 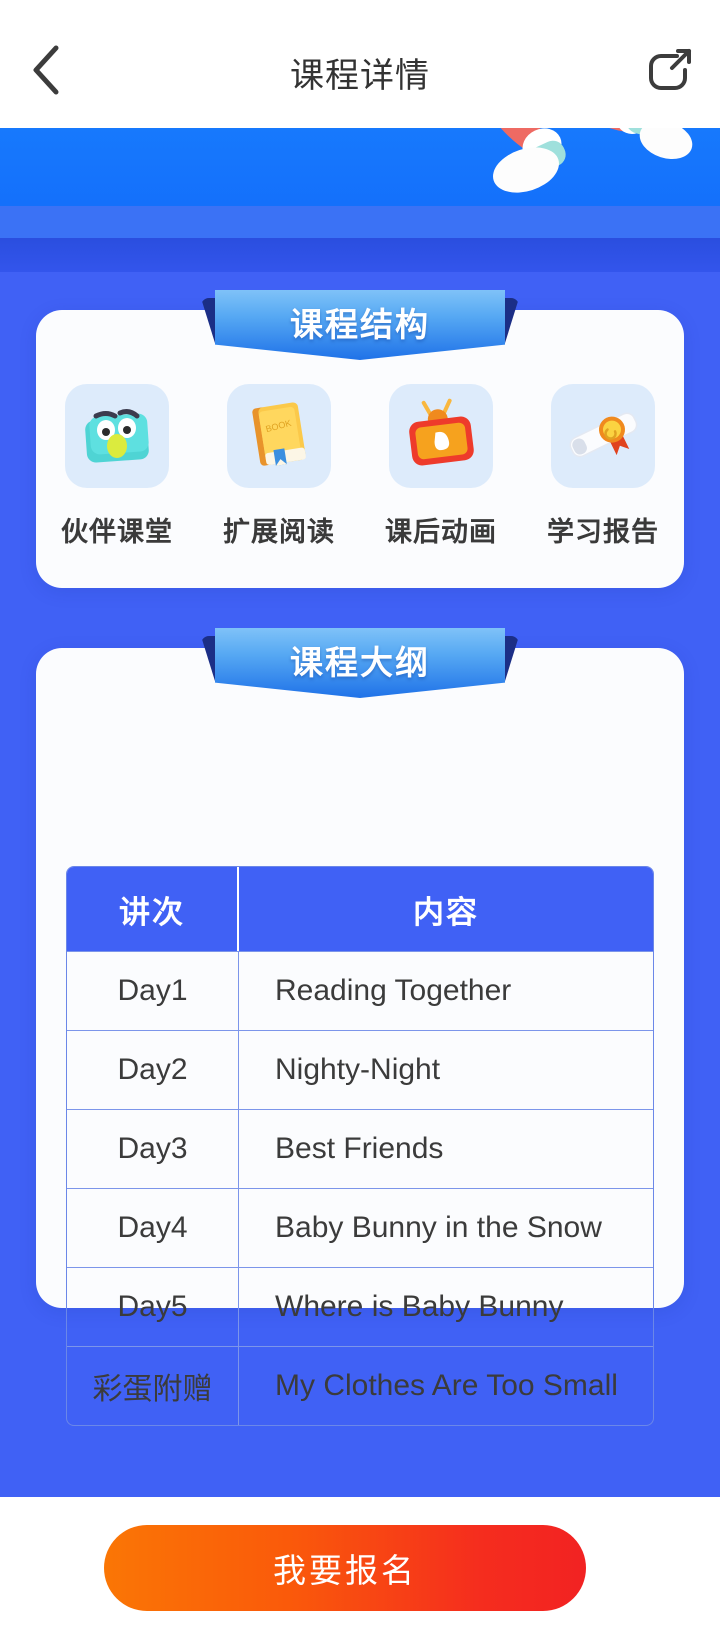 I want to click on table-row: Day2 Nighty-Night, so click(x=360, y=1069).